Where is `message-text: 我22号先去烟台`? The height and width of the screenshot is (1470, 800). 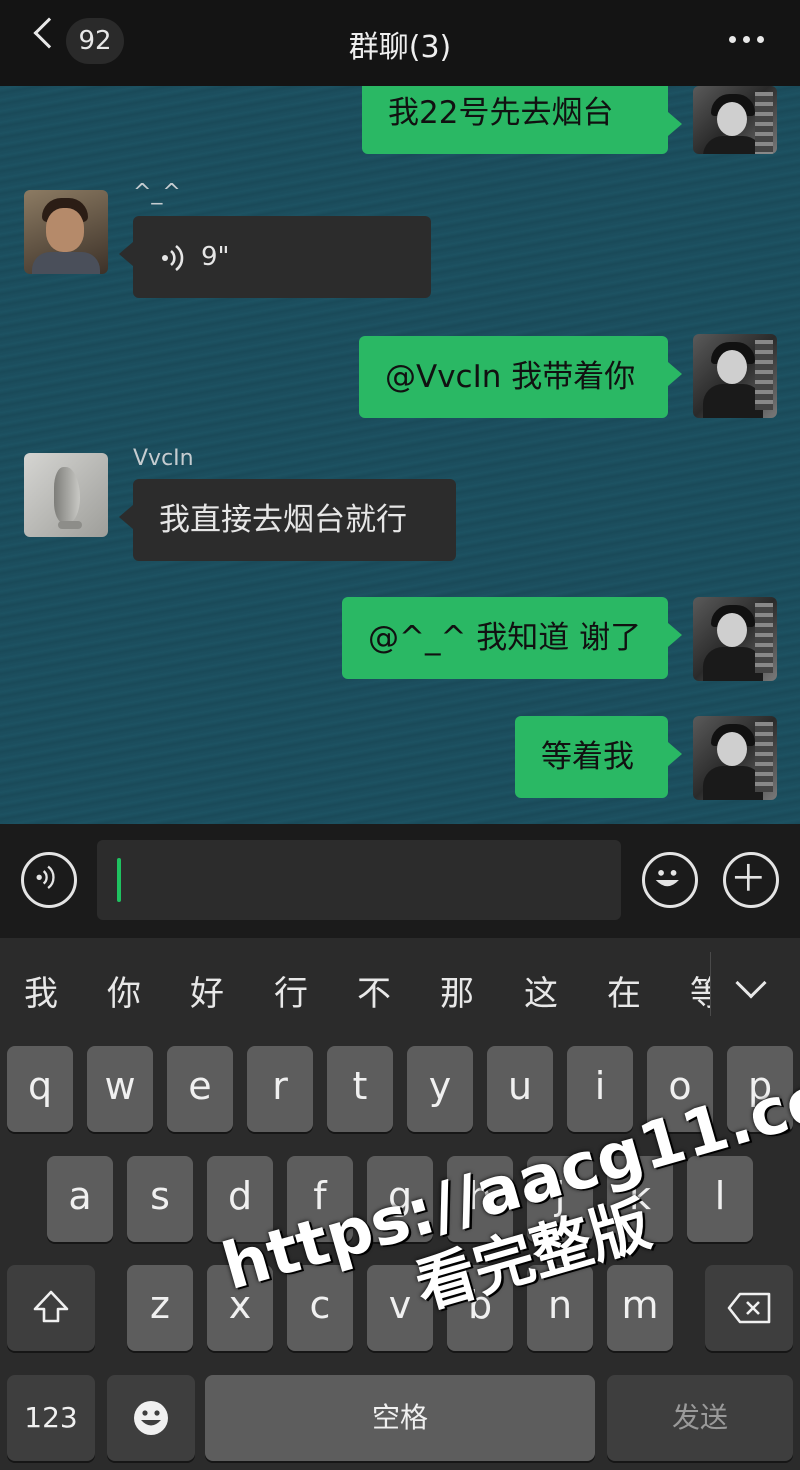 message-text: 我22号先去烟台 is located at coordinates (501, 113).